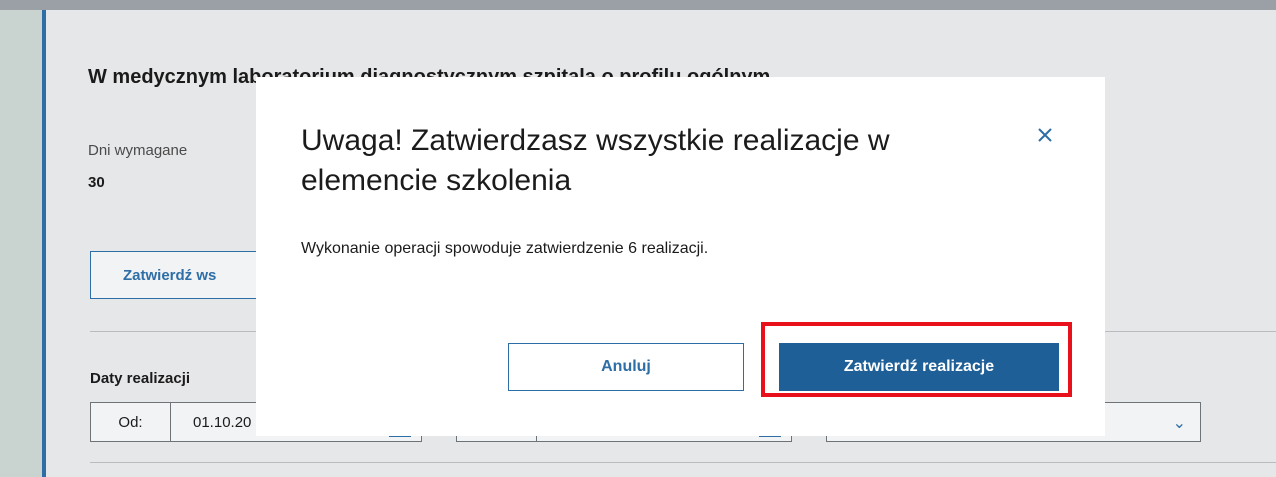  I want to click on confirm-approvals-button: Zatwierdź realizacje, so click(919, 367).